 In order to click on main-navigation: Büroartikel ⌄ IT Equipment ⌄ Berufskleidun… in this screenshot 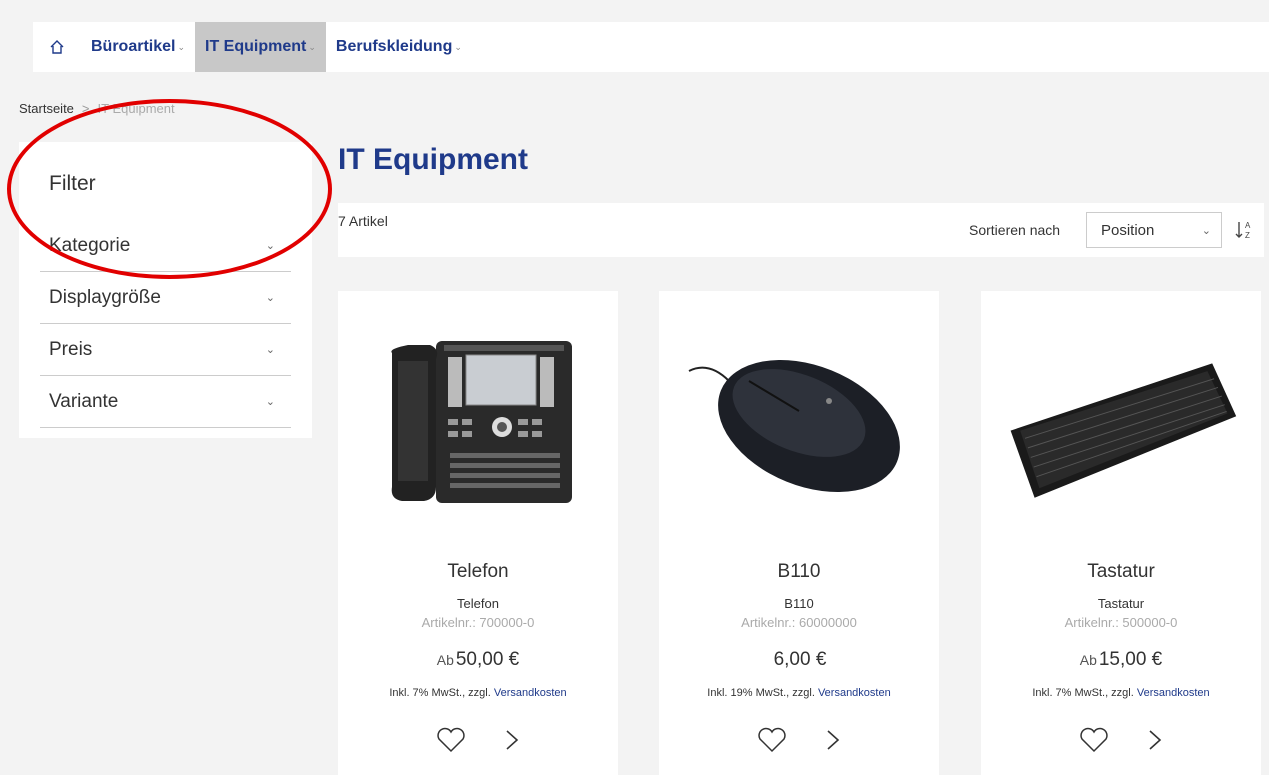, I will do `click(651, 47)`.